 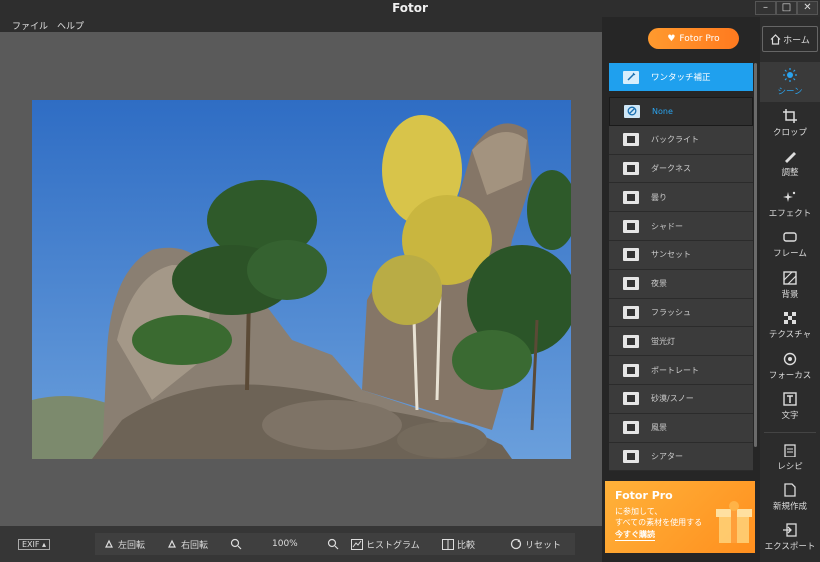 What do you see at coordinates (755, 255) in the screenshot?
I see `scene-list-scrollbar` at bounding box center [755, 255].